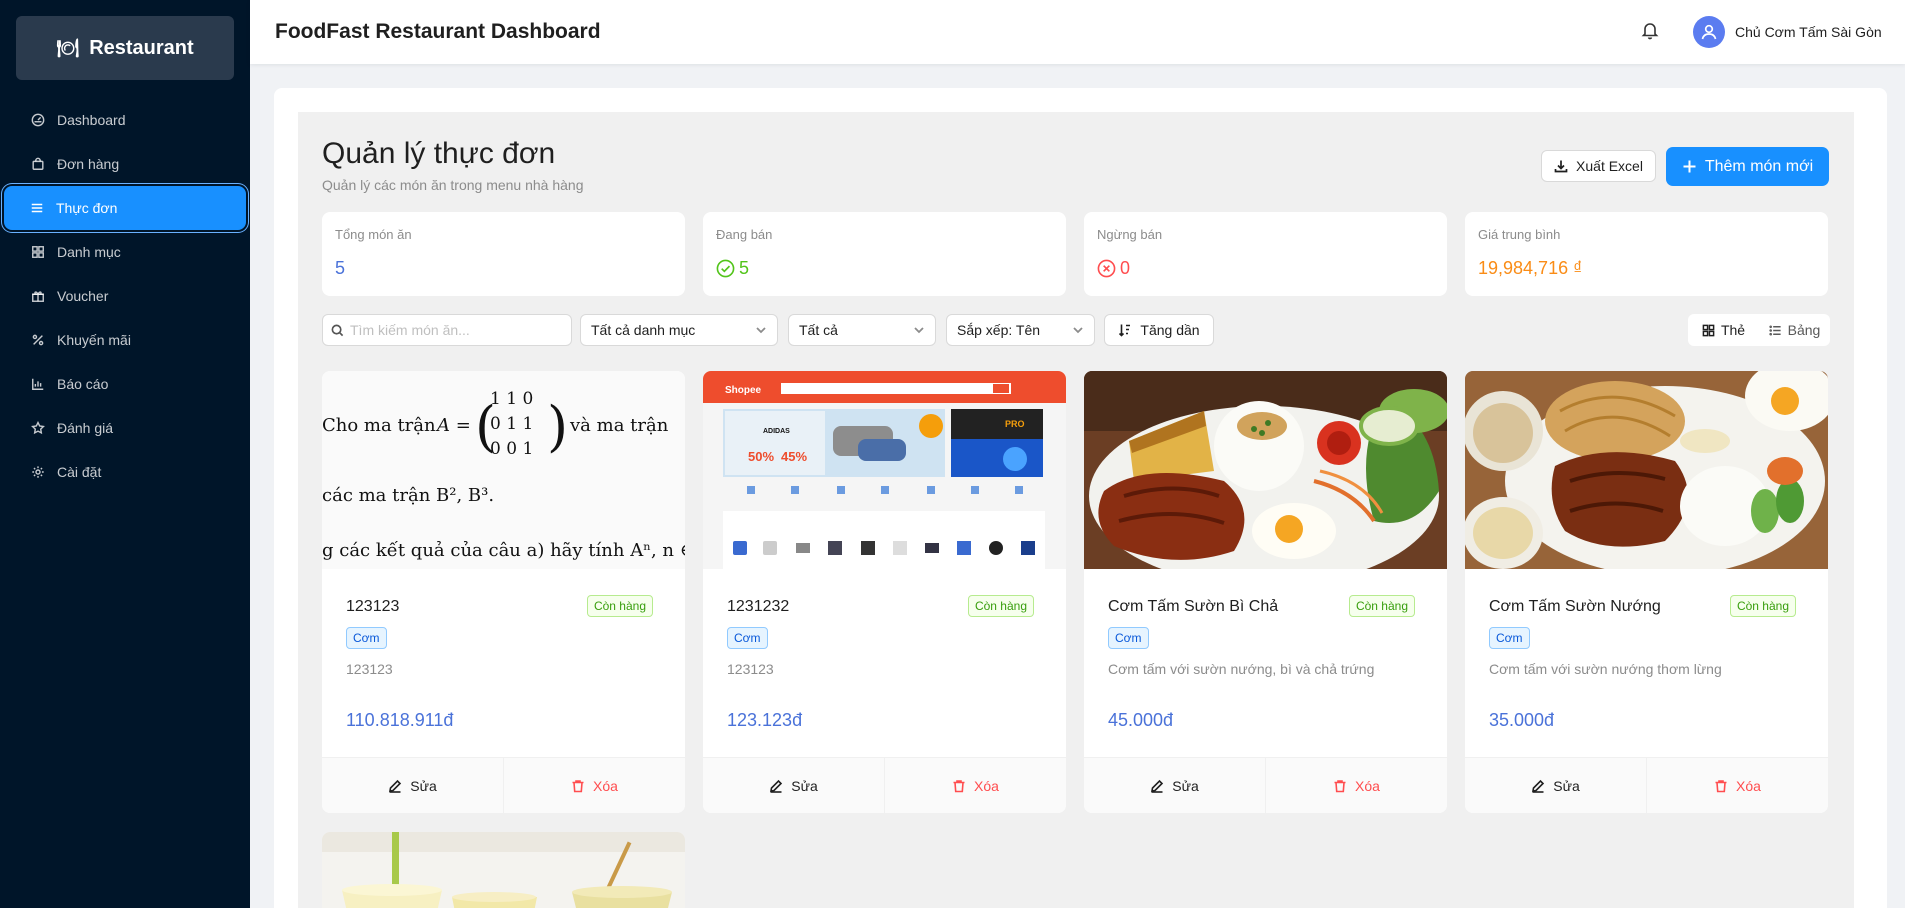  What do you see at coordinates (1747, 166) in the screenshot?
I see `add-dish-button: Thêm món mới` at bounding box center [1747, 166].